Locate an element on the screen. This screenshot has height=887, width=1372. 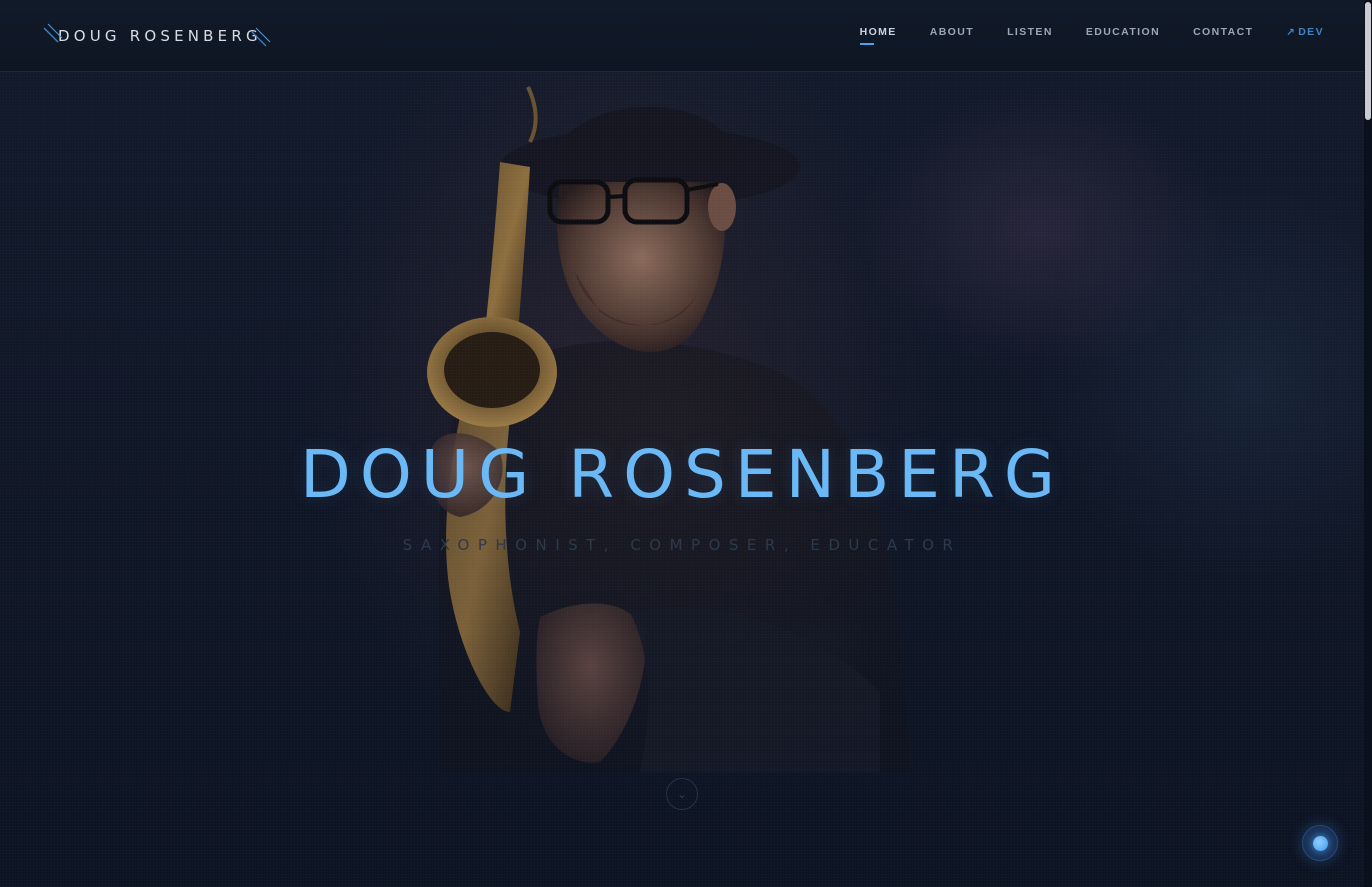
brand-name: DOUG ROSENBERG is located at coordinates (160, 36).